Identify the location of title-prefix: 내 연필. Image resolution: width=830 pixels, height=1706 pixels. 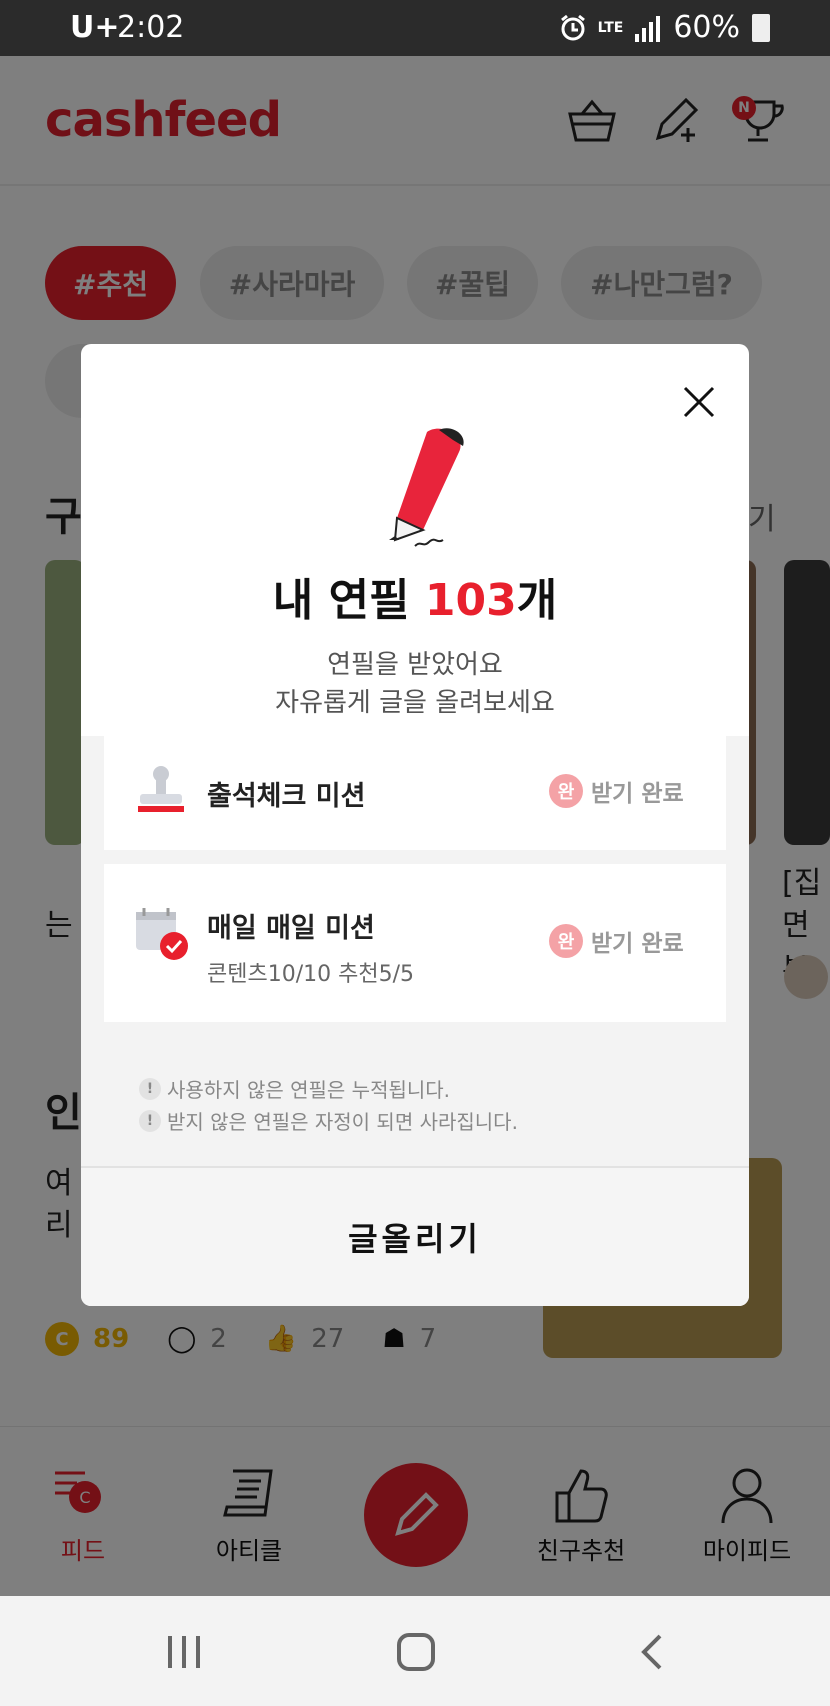
(348, 600).